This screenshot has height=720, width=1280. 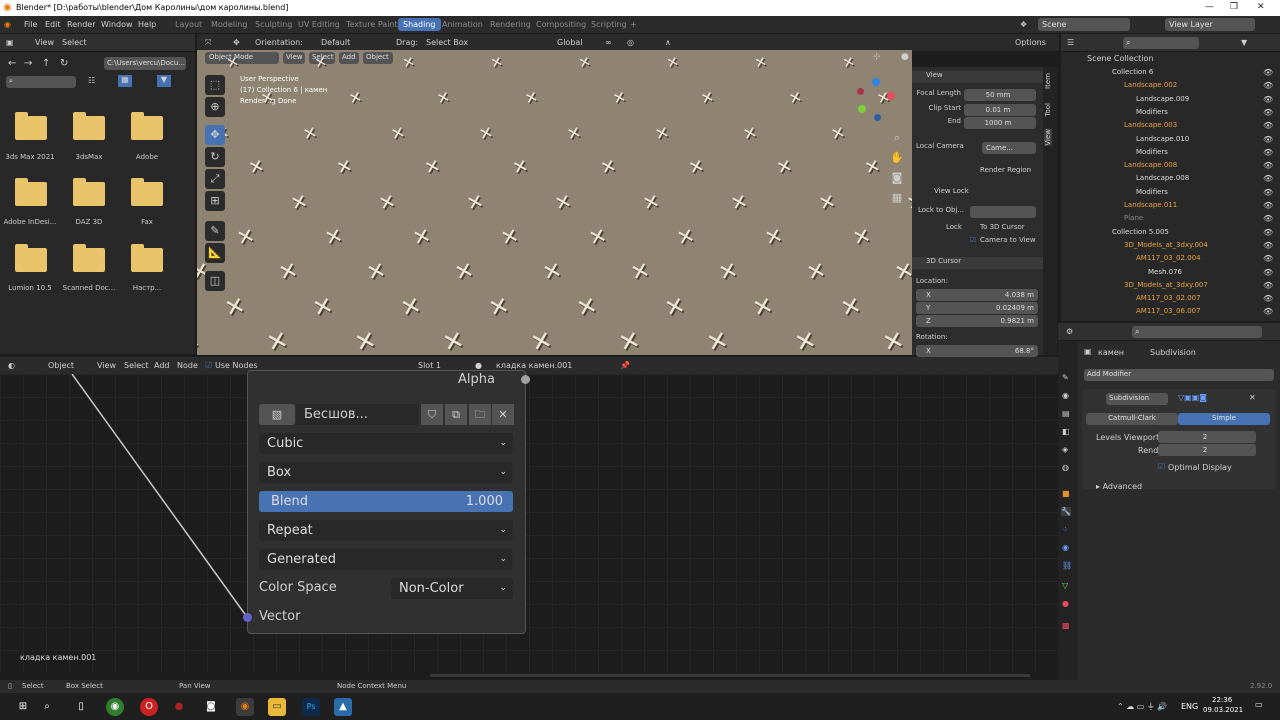 What do you see at coordinates (891, 96) in the screenshot?
I see `axis-x-icon` at bounding box center [891, 96].